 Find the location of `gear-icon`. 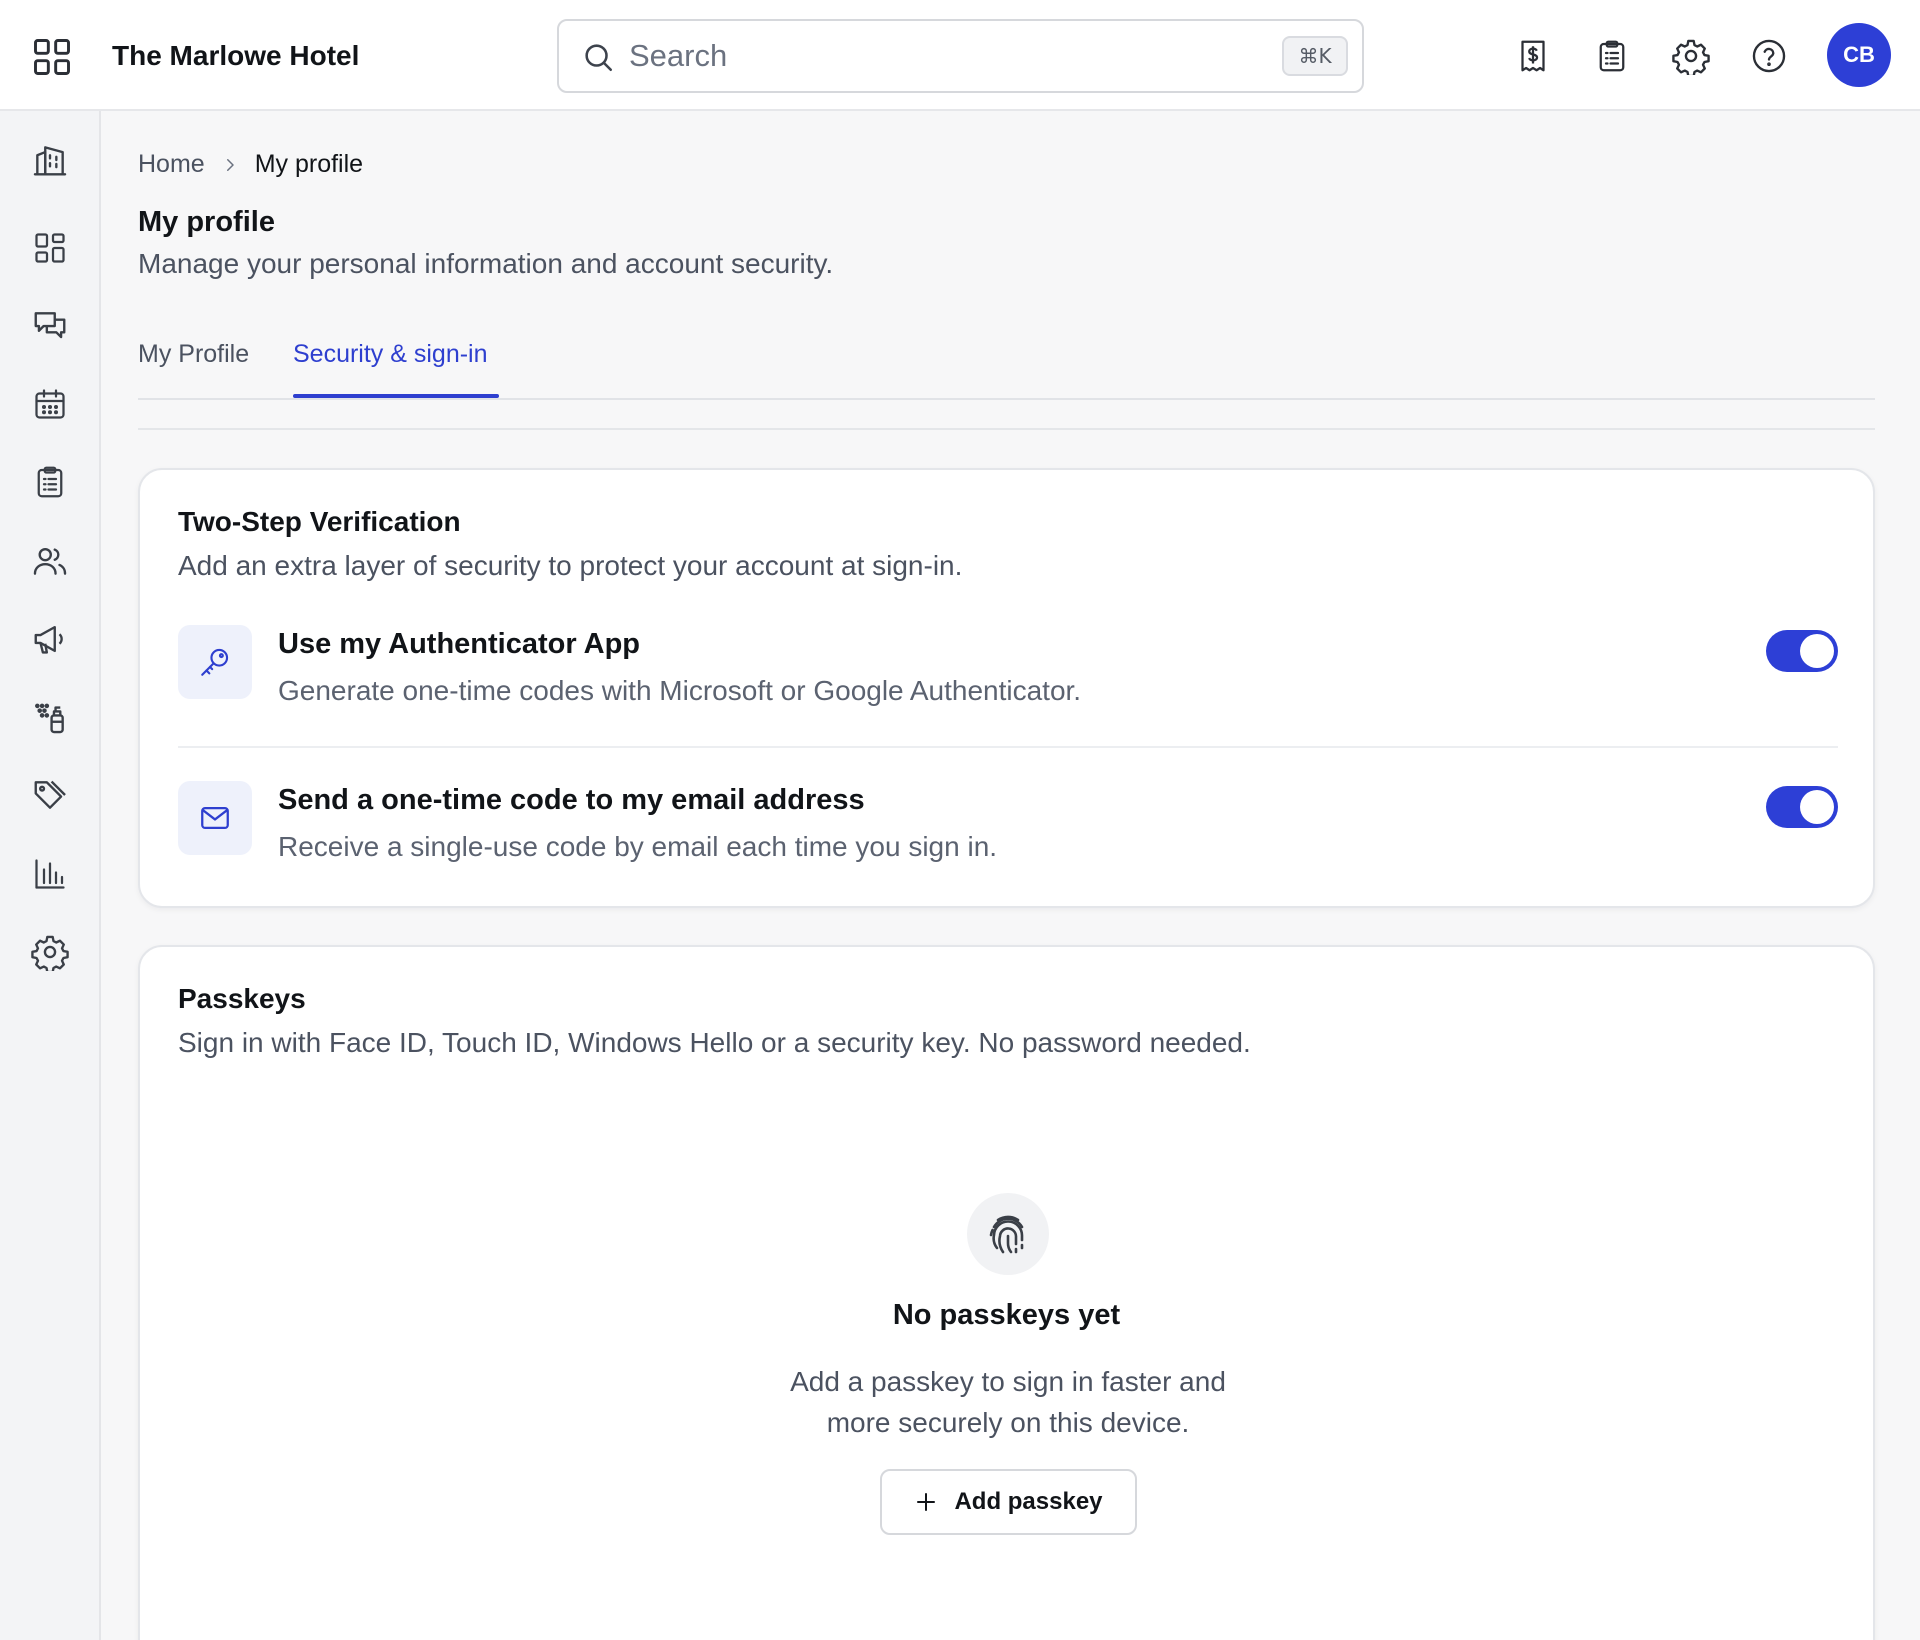

gear-icon is located at coordinates (1691, 56).